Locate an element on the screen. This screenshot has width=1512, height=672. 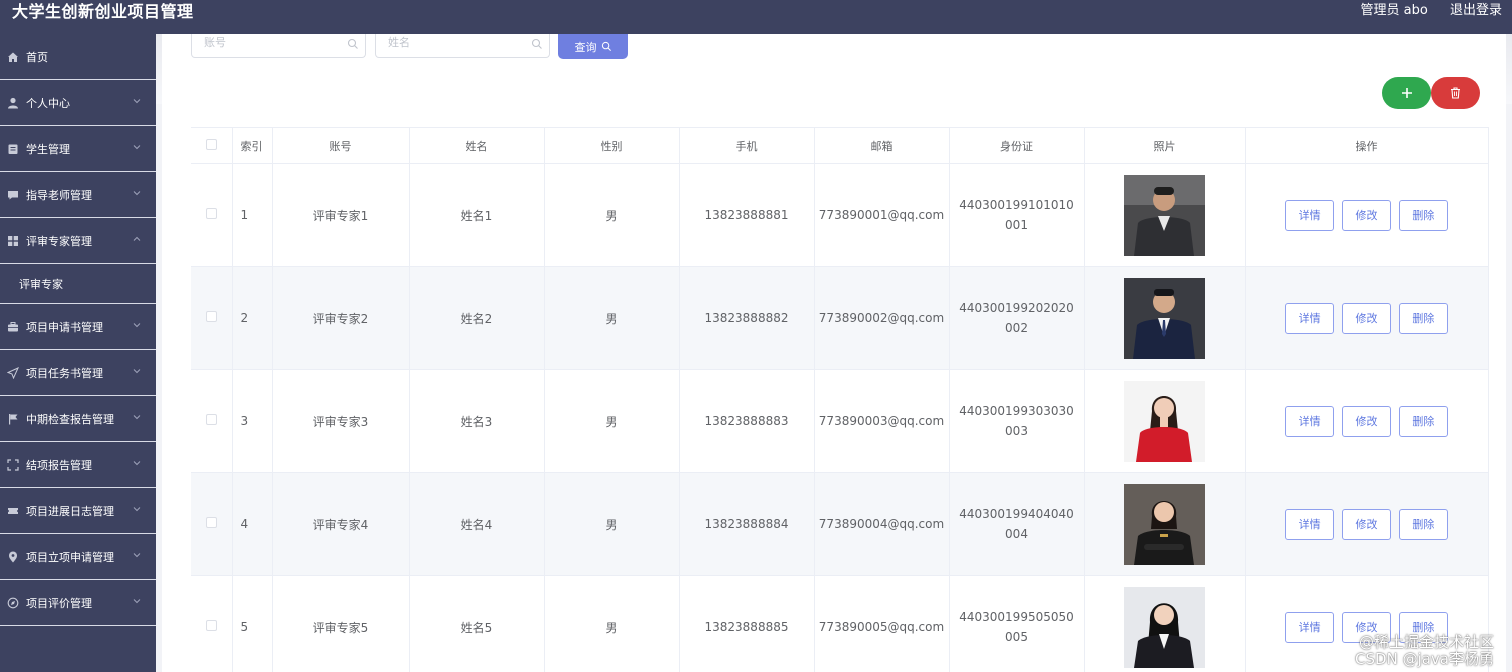
sidebar-item-teachers: 指导老师管理 is located at coordinates (78, 195).